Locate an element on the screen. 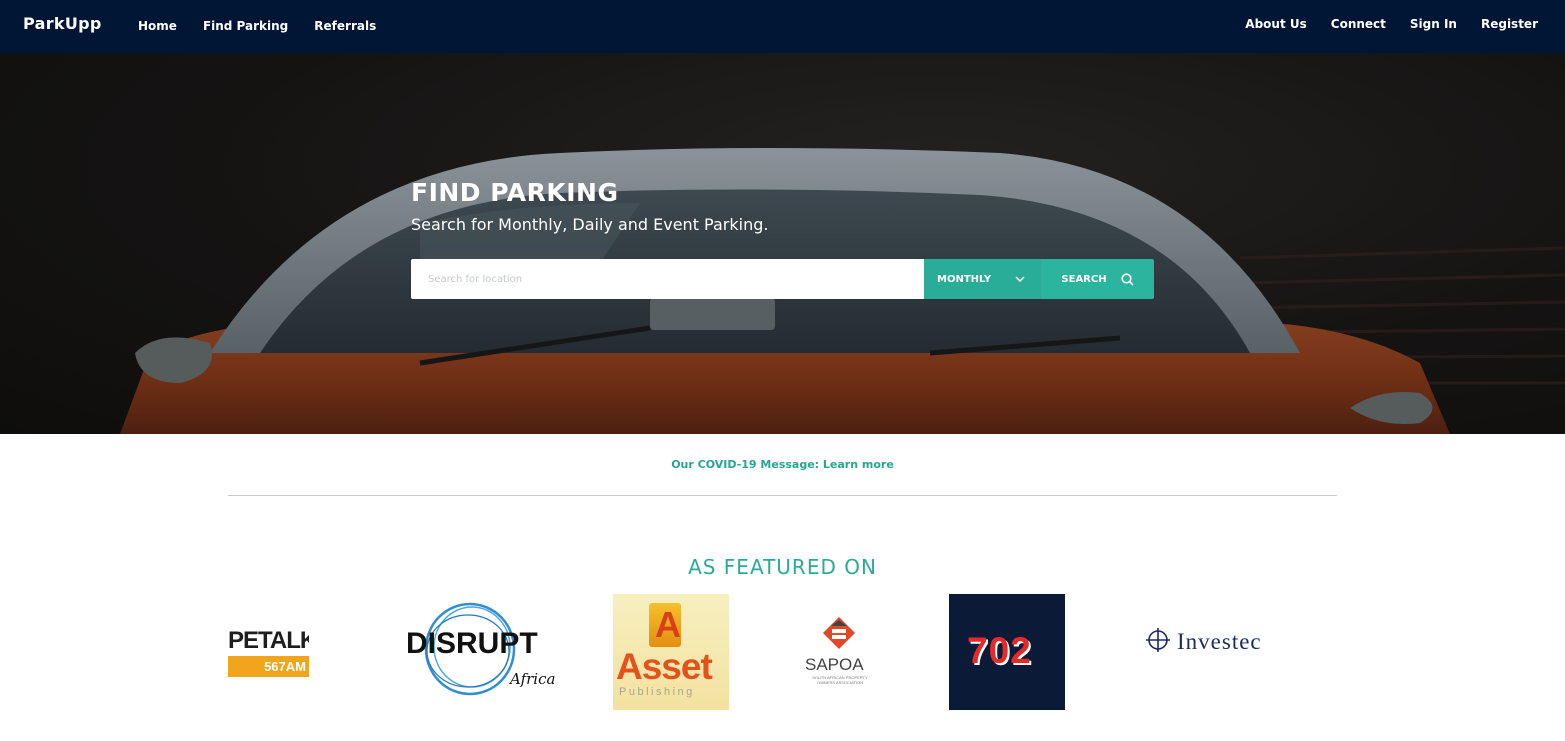 The image size is (1565, 741). asset-logo-text: Asset is located at coordinates (664, 666).